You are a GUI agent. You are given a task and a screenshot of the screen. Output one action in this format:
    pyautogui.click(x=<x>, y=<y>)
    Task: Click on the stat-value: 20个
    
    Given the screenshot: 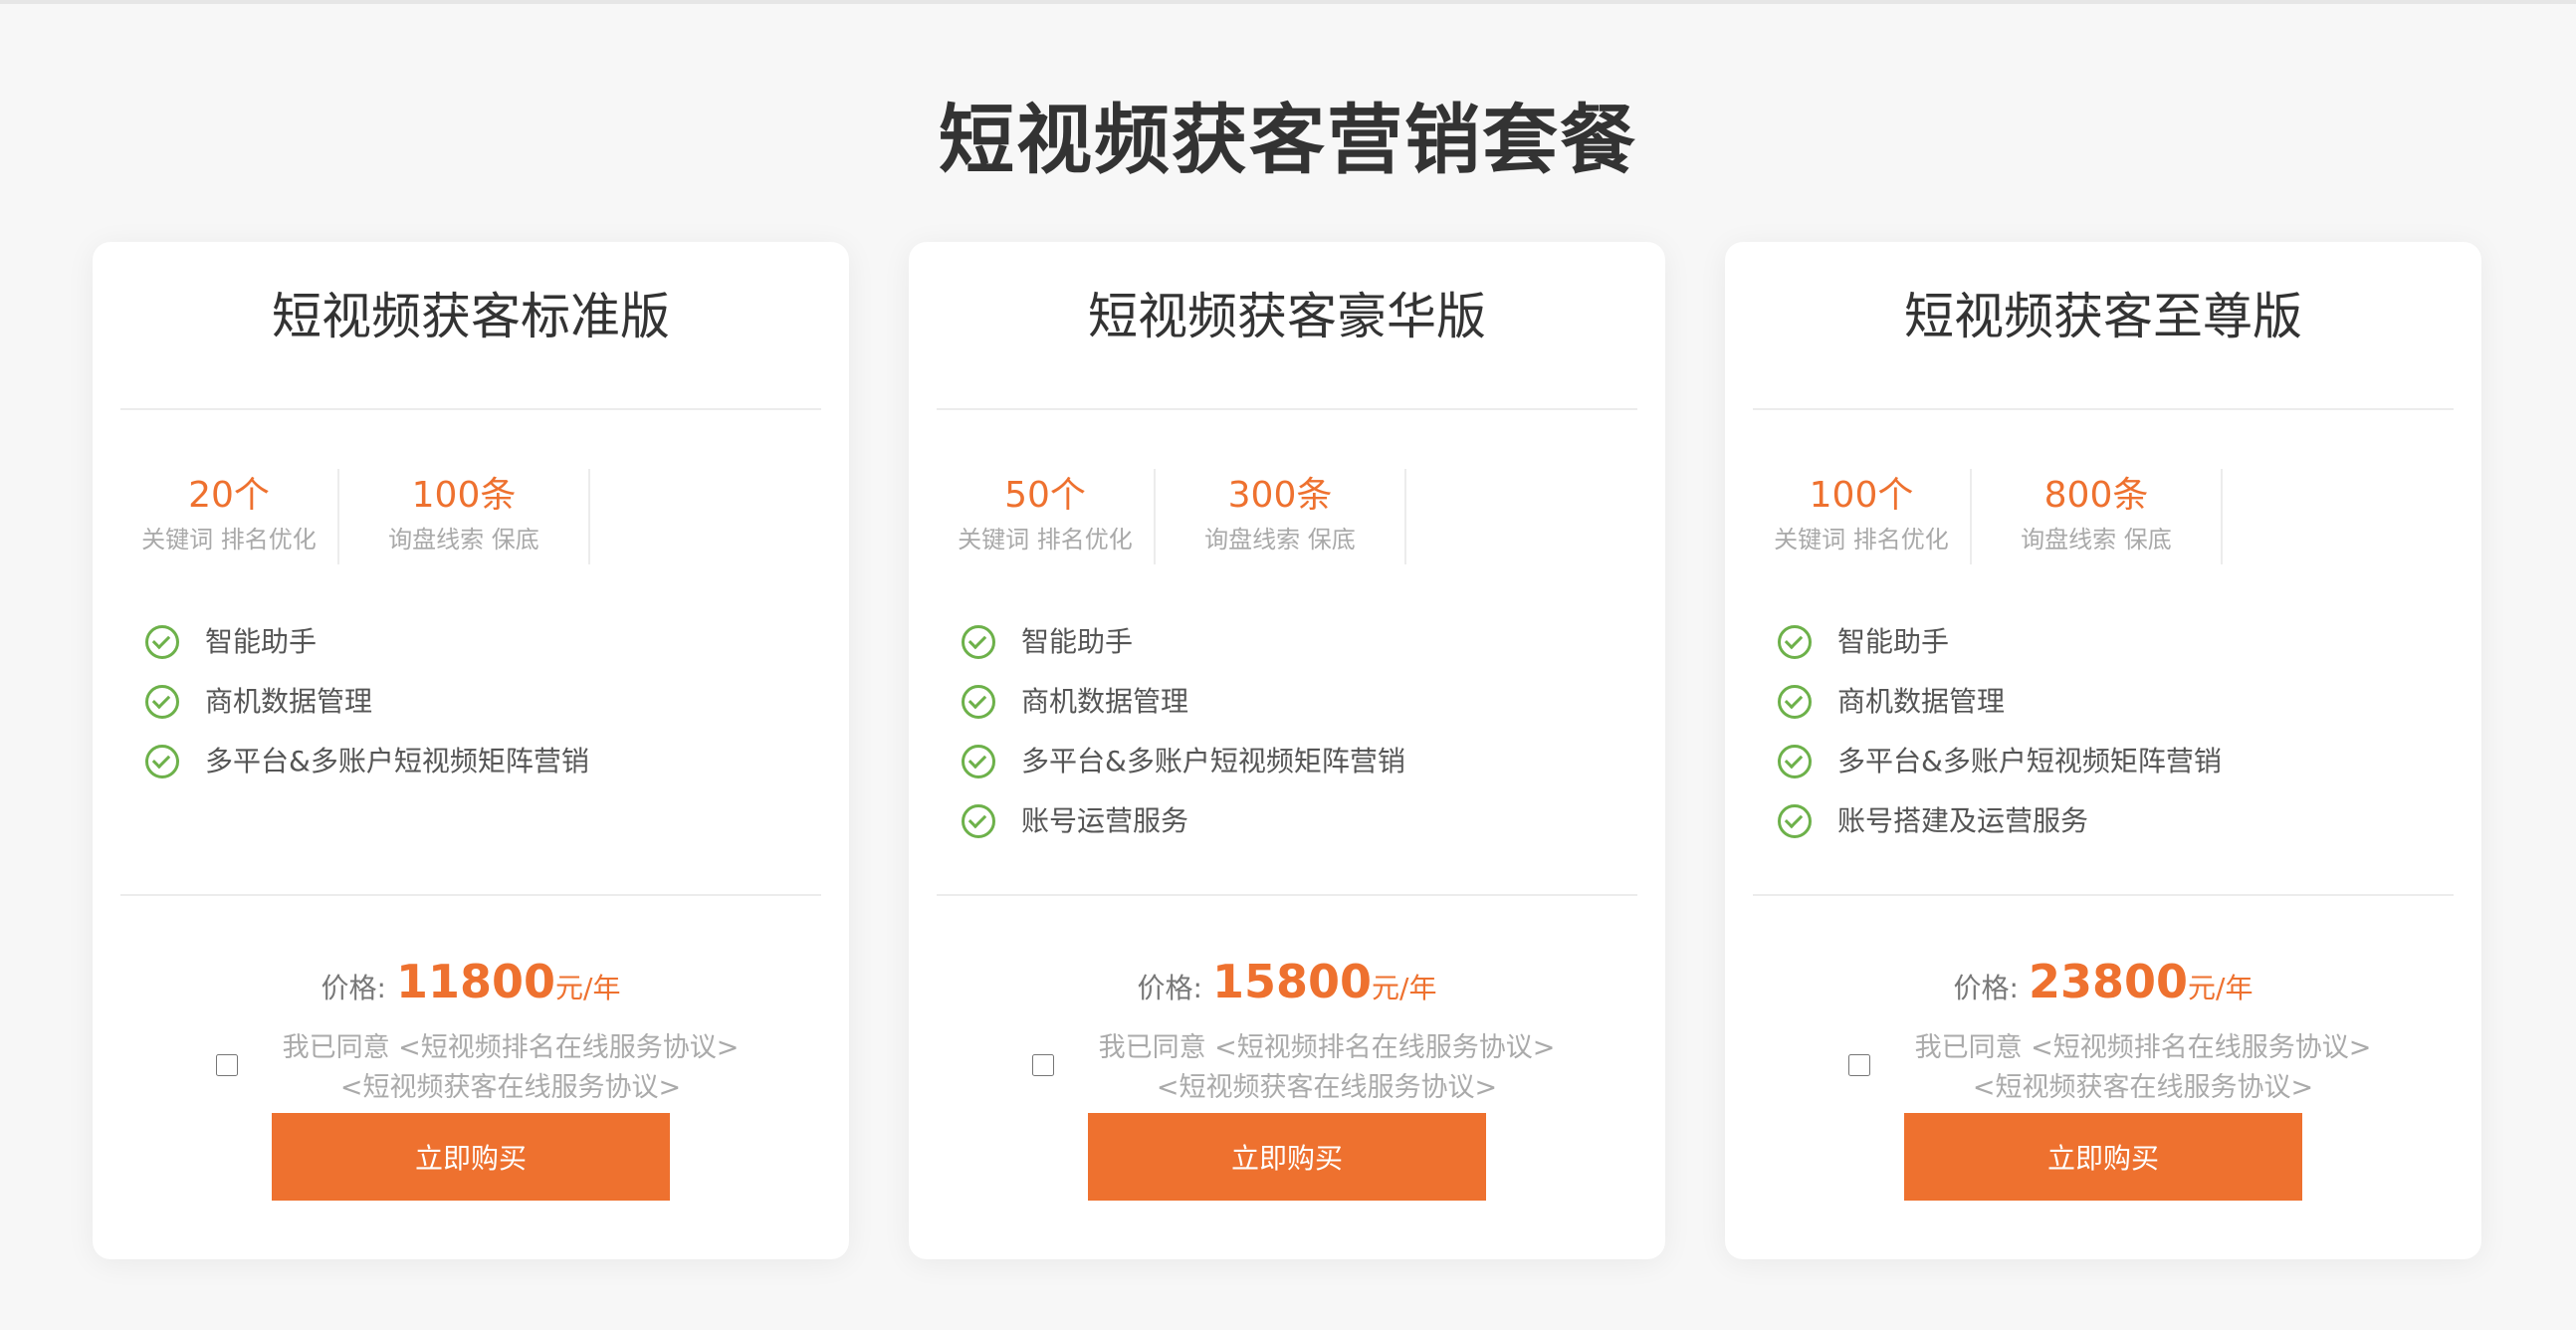 What is the action you would take?
    pyautogui.click(x=229, y=496)
    